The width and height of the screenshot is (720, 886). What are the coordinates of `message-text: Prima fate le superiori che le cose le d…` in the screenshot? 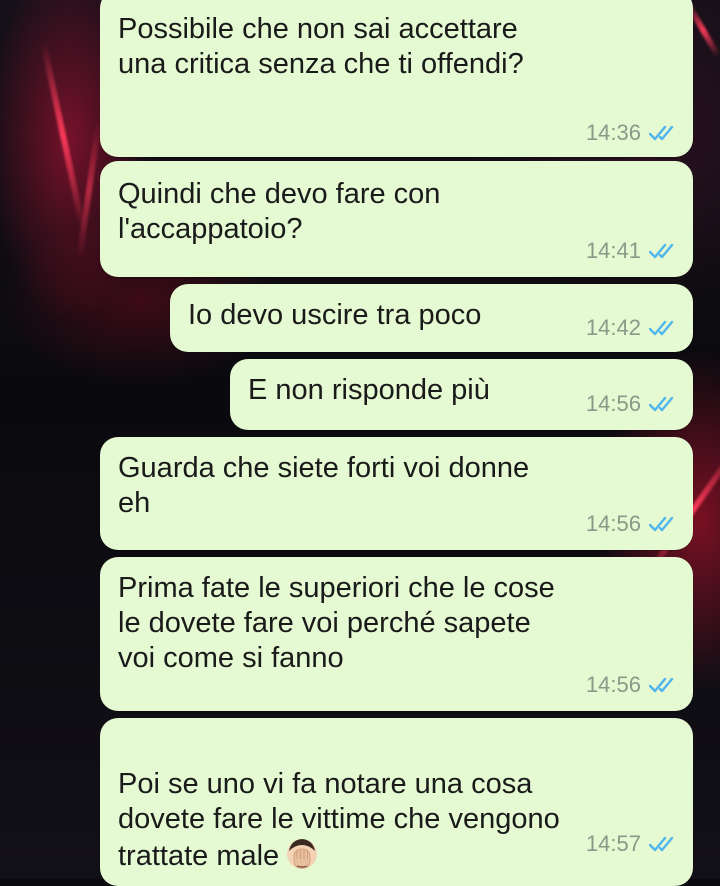 It's located at (336, 623).